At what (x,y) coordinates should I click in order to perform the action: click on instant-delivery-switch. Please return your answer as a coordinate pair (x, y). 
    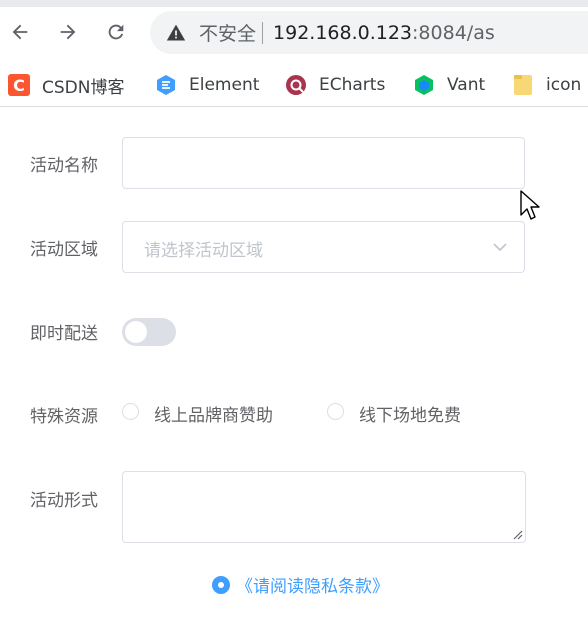
    Looking at the image, I should click on (149, 332).